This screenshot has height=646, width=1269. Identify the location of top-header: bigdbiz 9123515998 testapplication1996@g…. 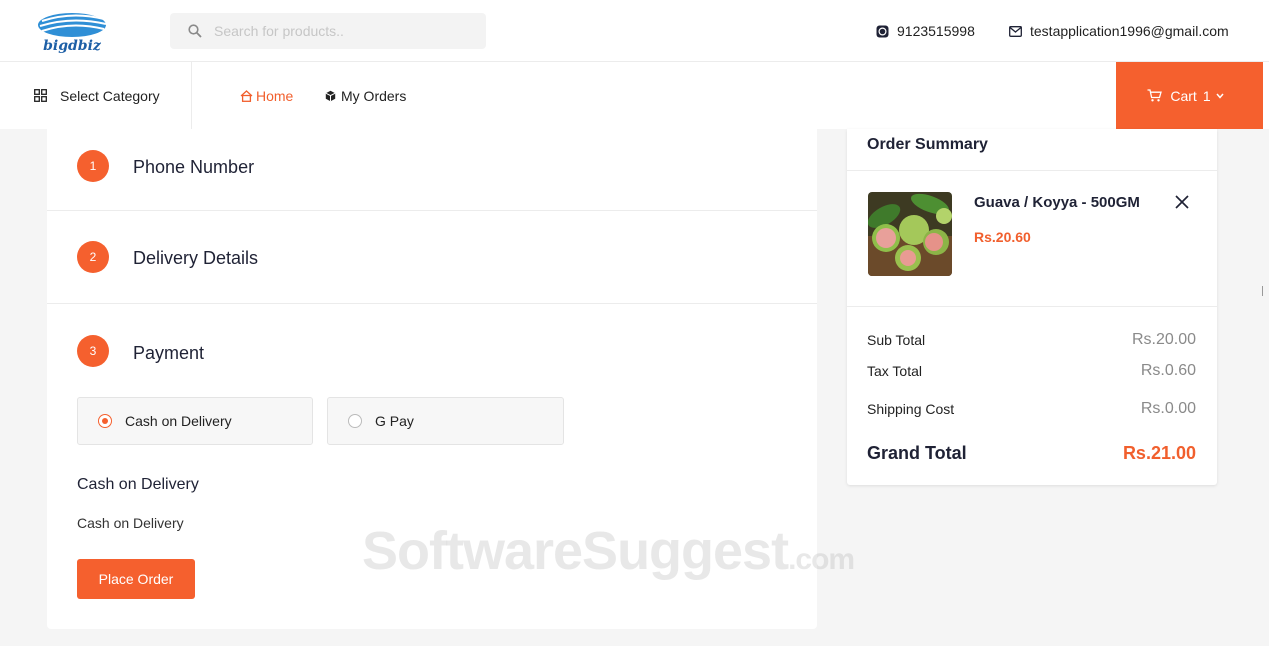
(634, 31).